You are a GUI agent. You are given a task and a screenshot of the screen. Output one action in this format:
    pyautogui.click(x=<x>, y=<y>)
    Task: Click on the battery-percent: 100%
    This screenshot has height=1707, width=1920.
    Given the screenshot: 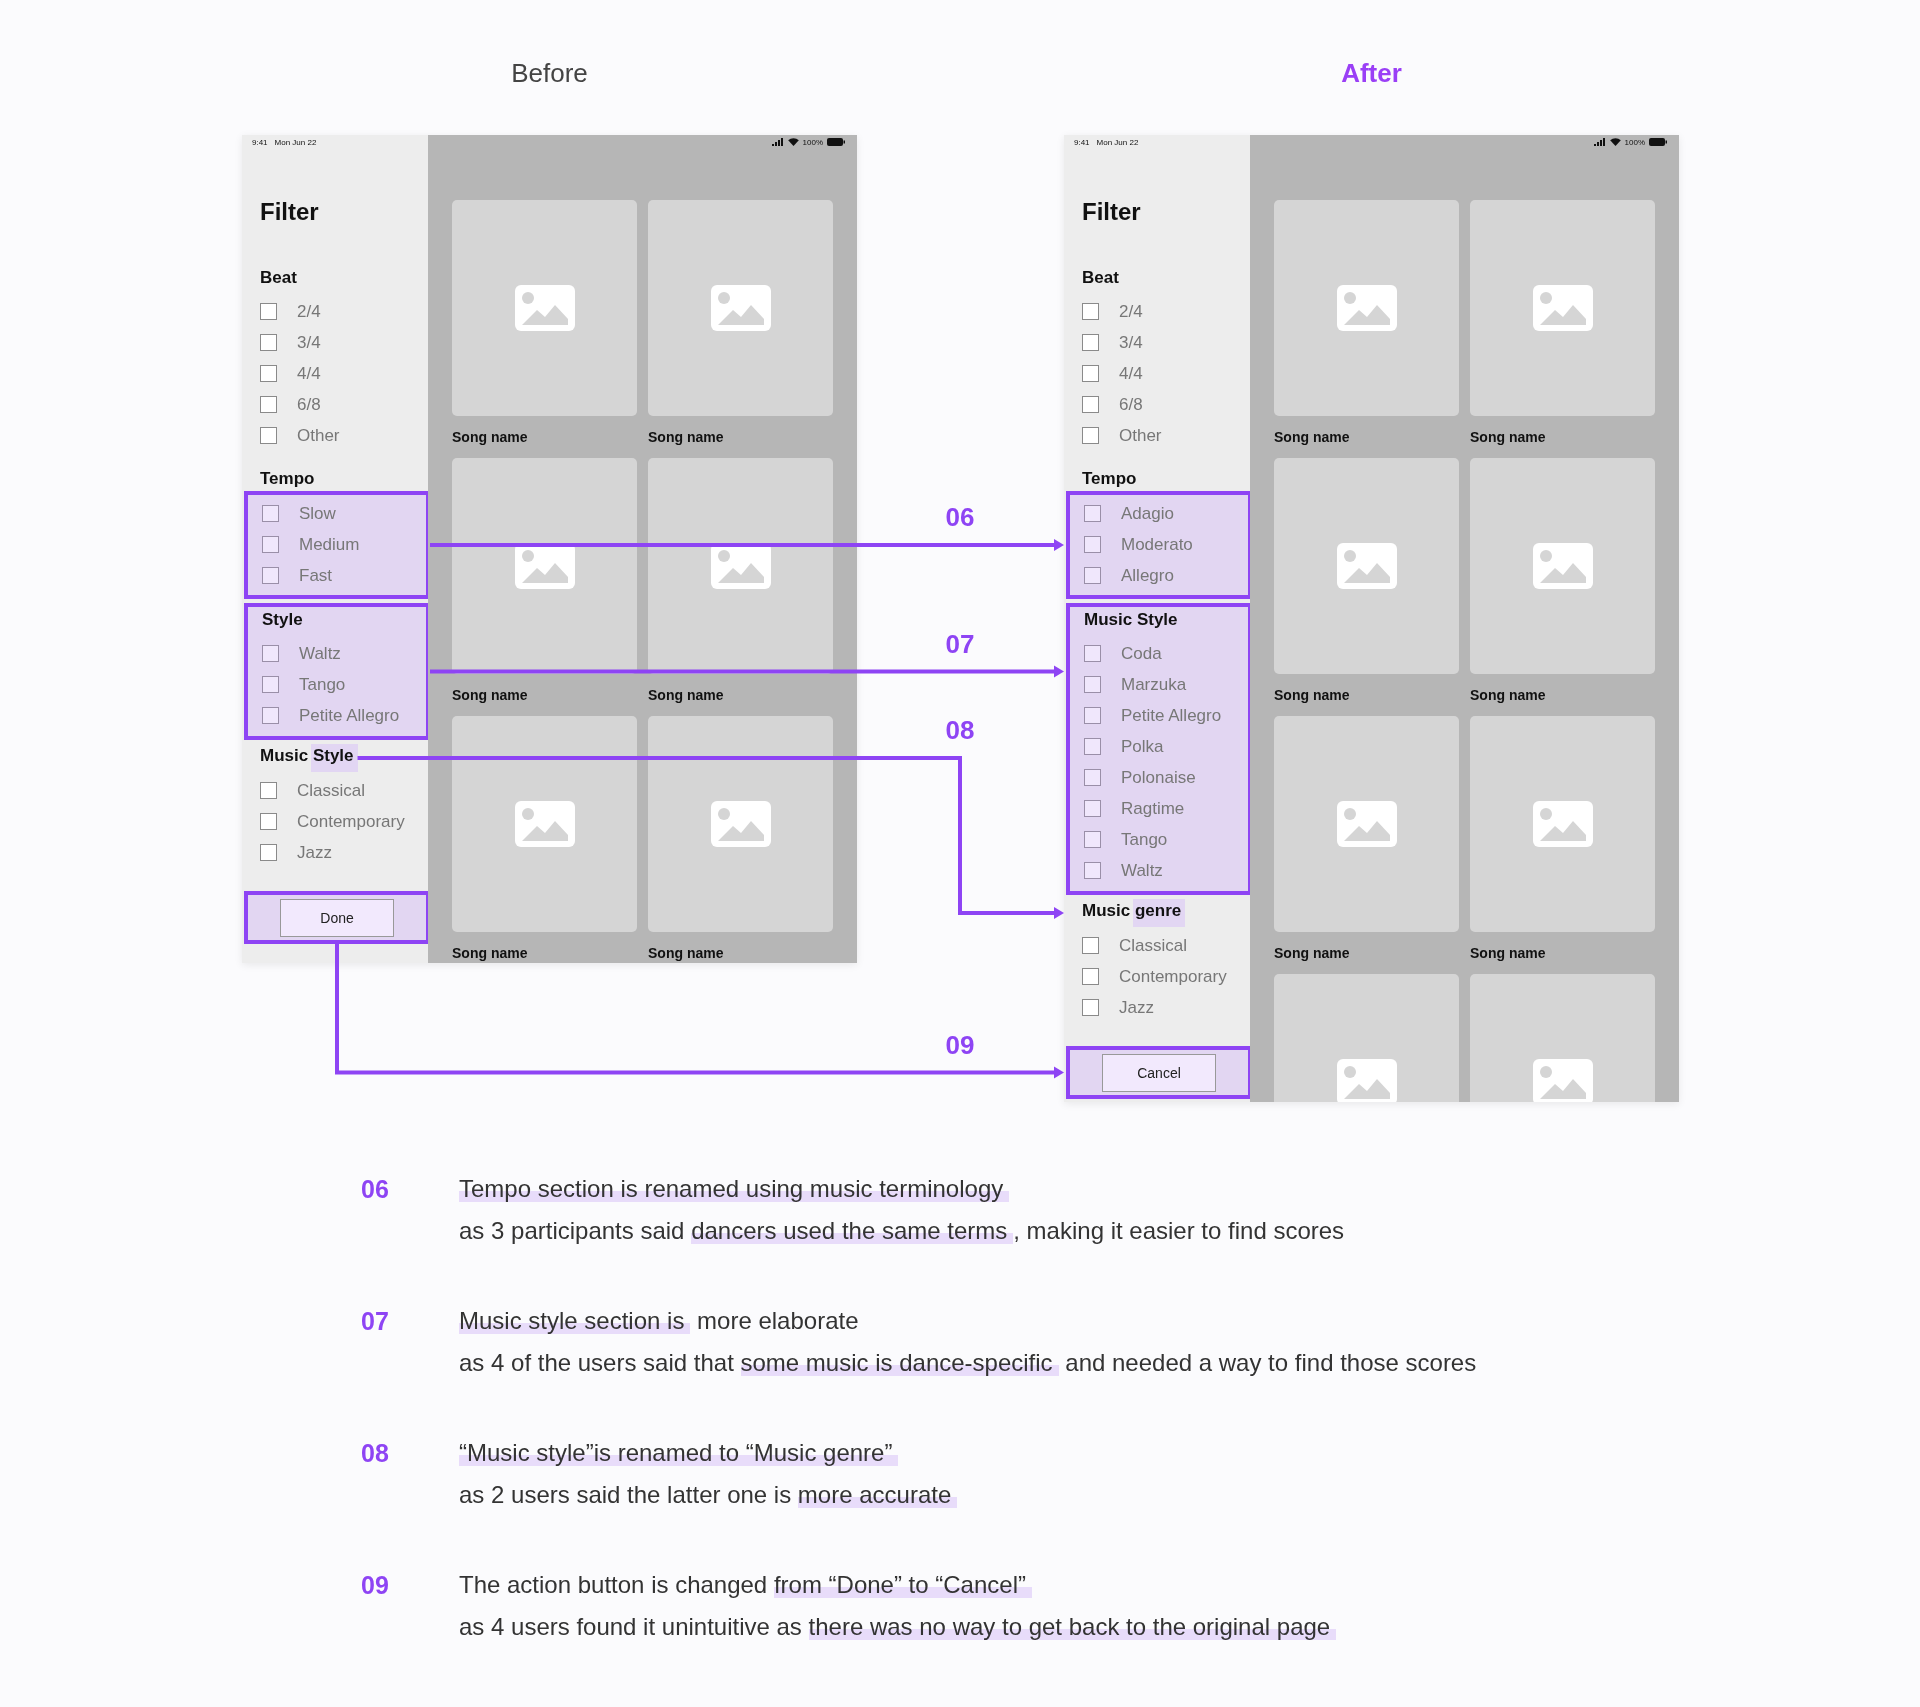 What is the action you would take?
    pyautogui.click(x=812, y=142)
    